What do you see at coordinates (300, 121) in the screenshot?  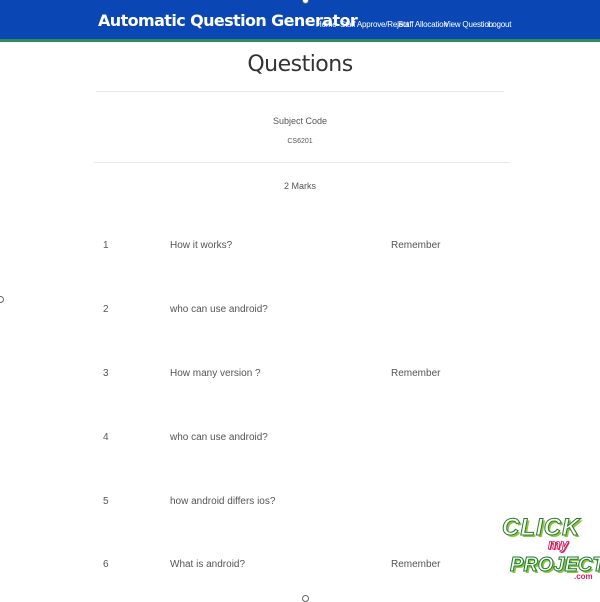 I see `subject-code-label: Subject Code` at bounding box center [300, 121].